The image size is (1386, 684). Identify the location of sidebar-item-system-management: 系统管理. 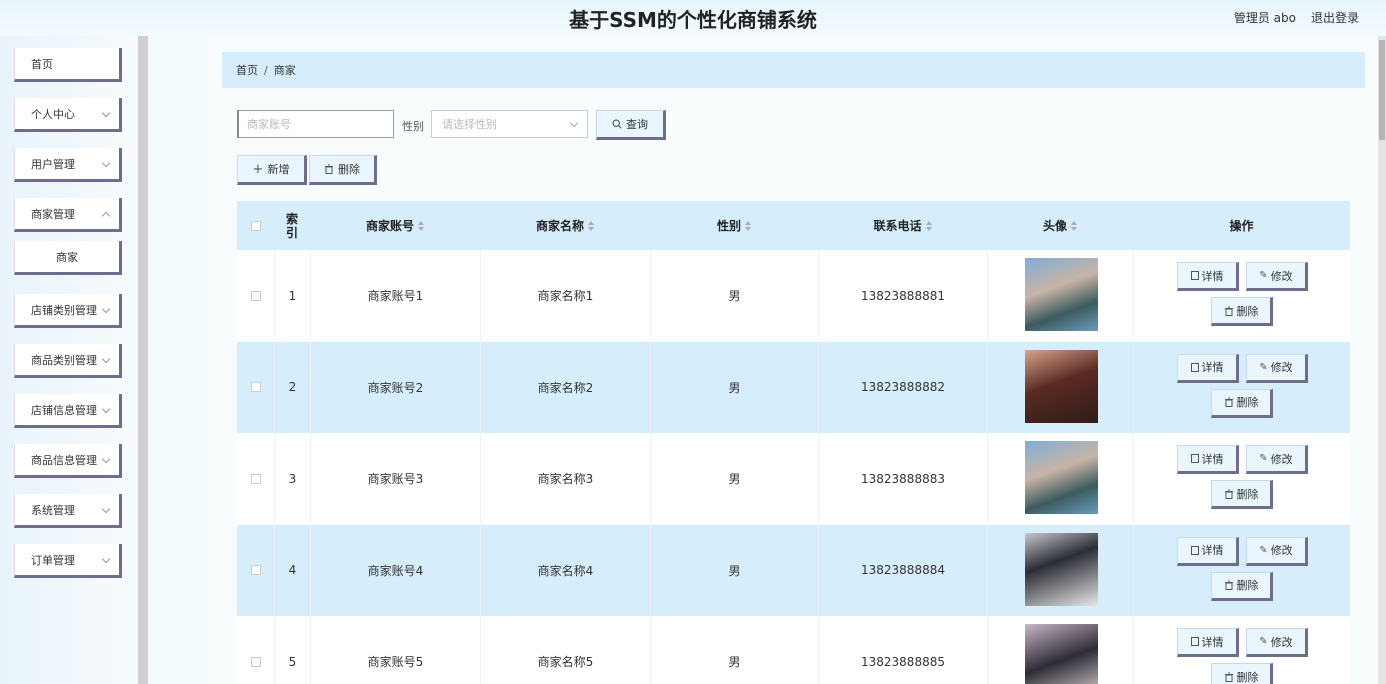
(68, 511).